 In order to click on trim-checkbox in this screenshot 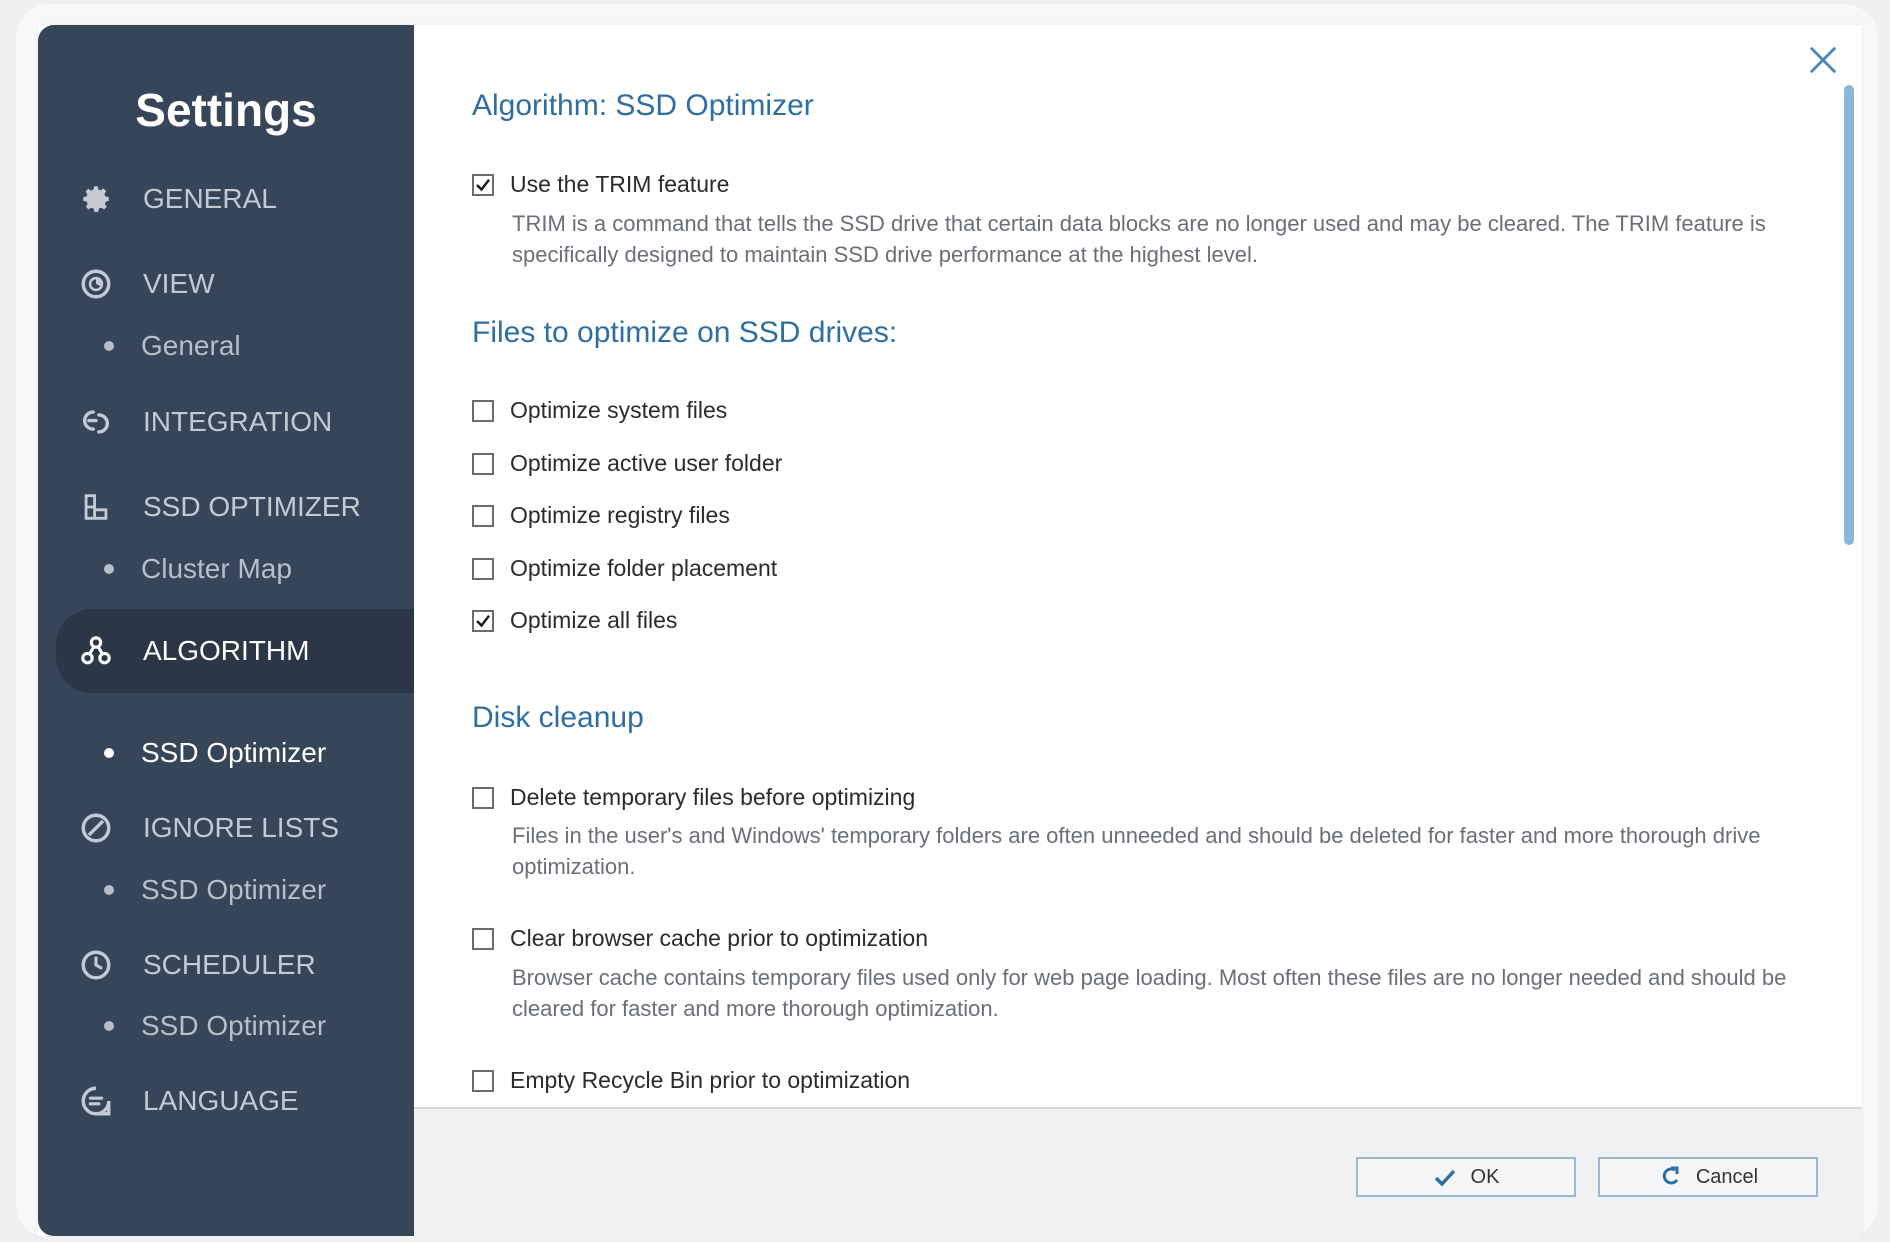, I will do `click(483, 184)`.